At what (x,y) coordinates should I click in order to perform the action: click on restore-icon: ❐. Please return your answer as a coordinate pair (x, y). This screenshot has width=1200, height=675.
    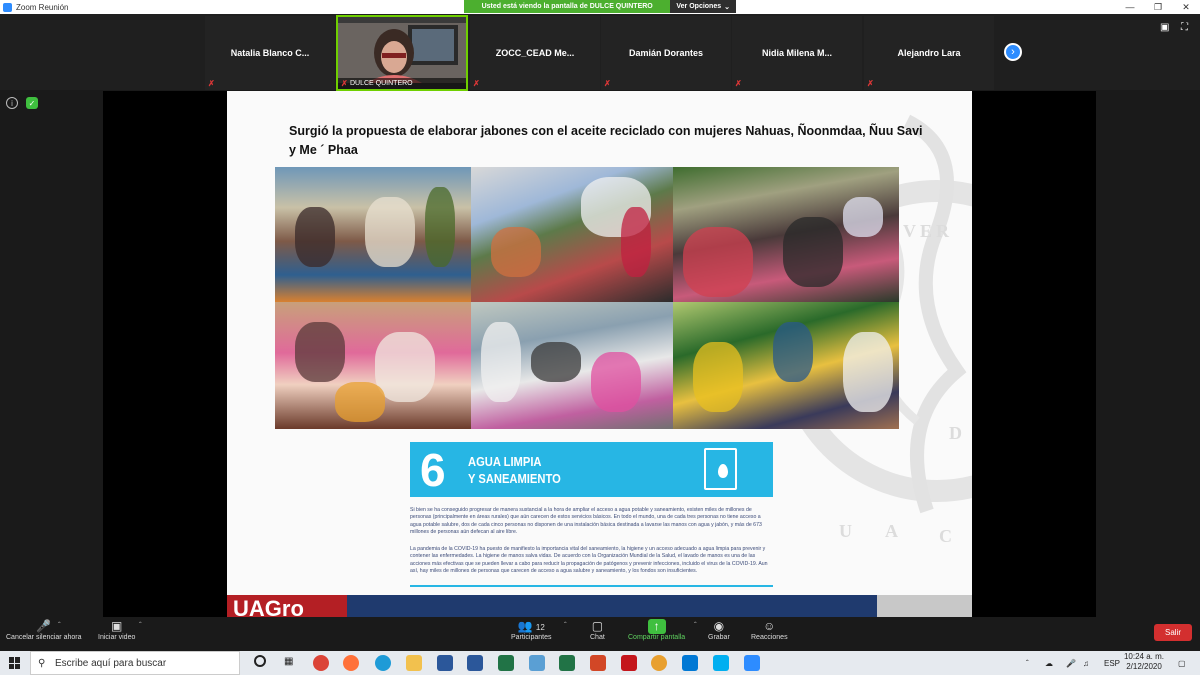
    Looking at the image, I should click on (1158, 7).